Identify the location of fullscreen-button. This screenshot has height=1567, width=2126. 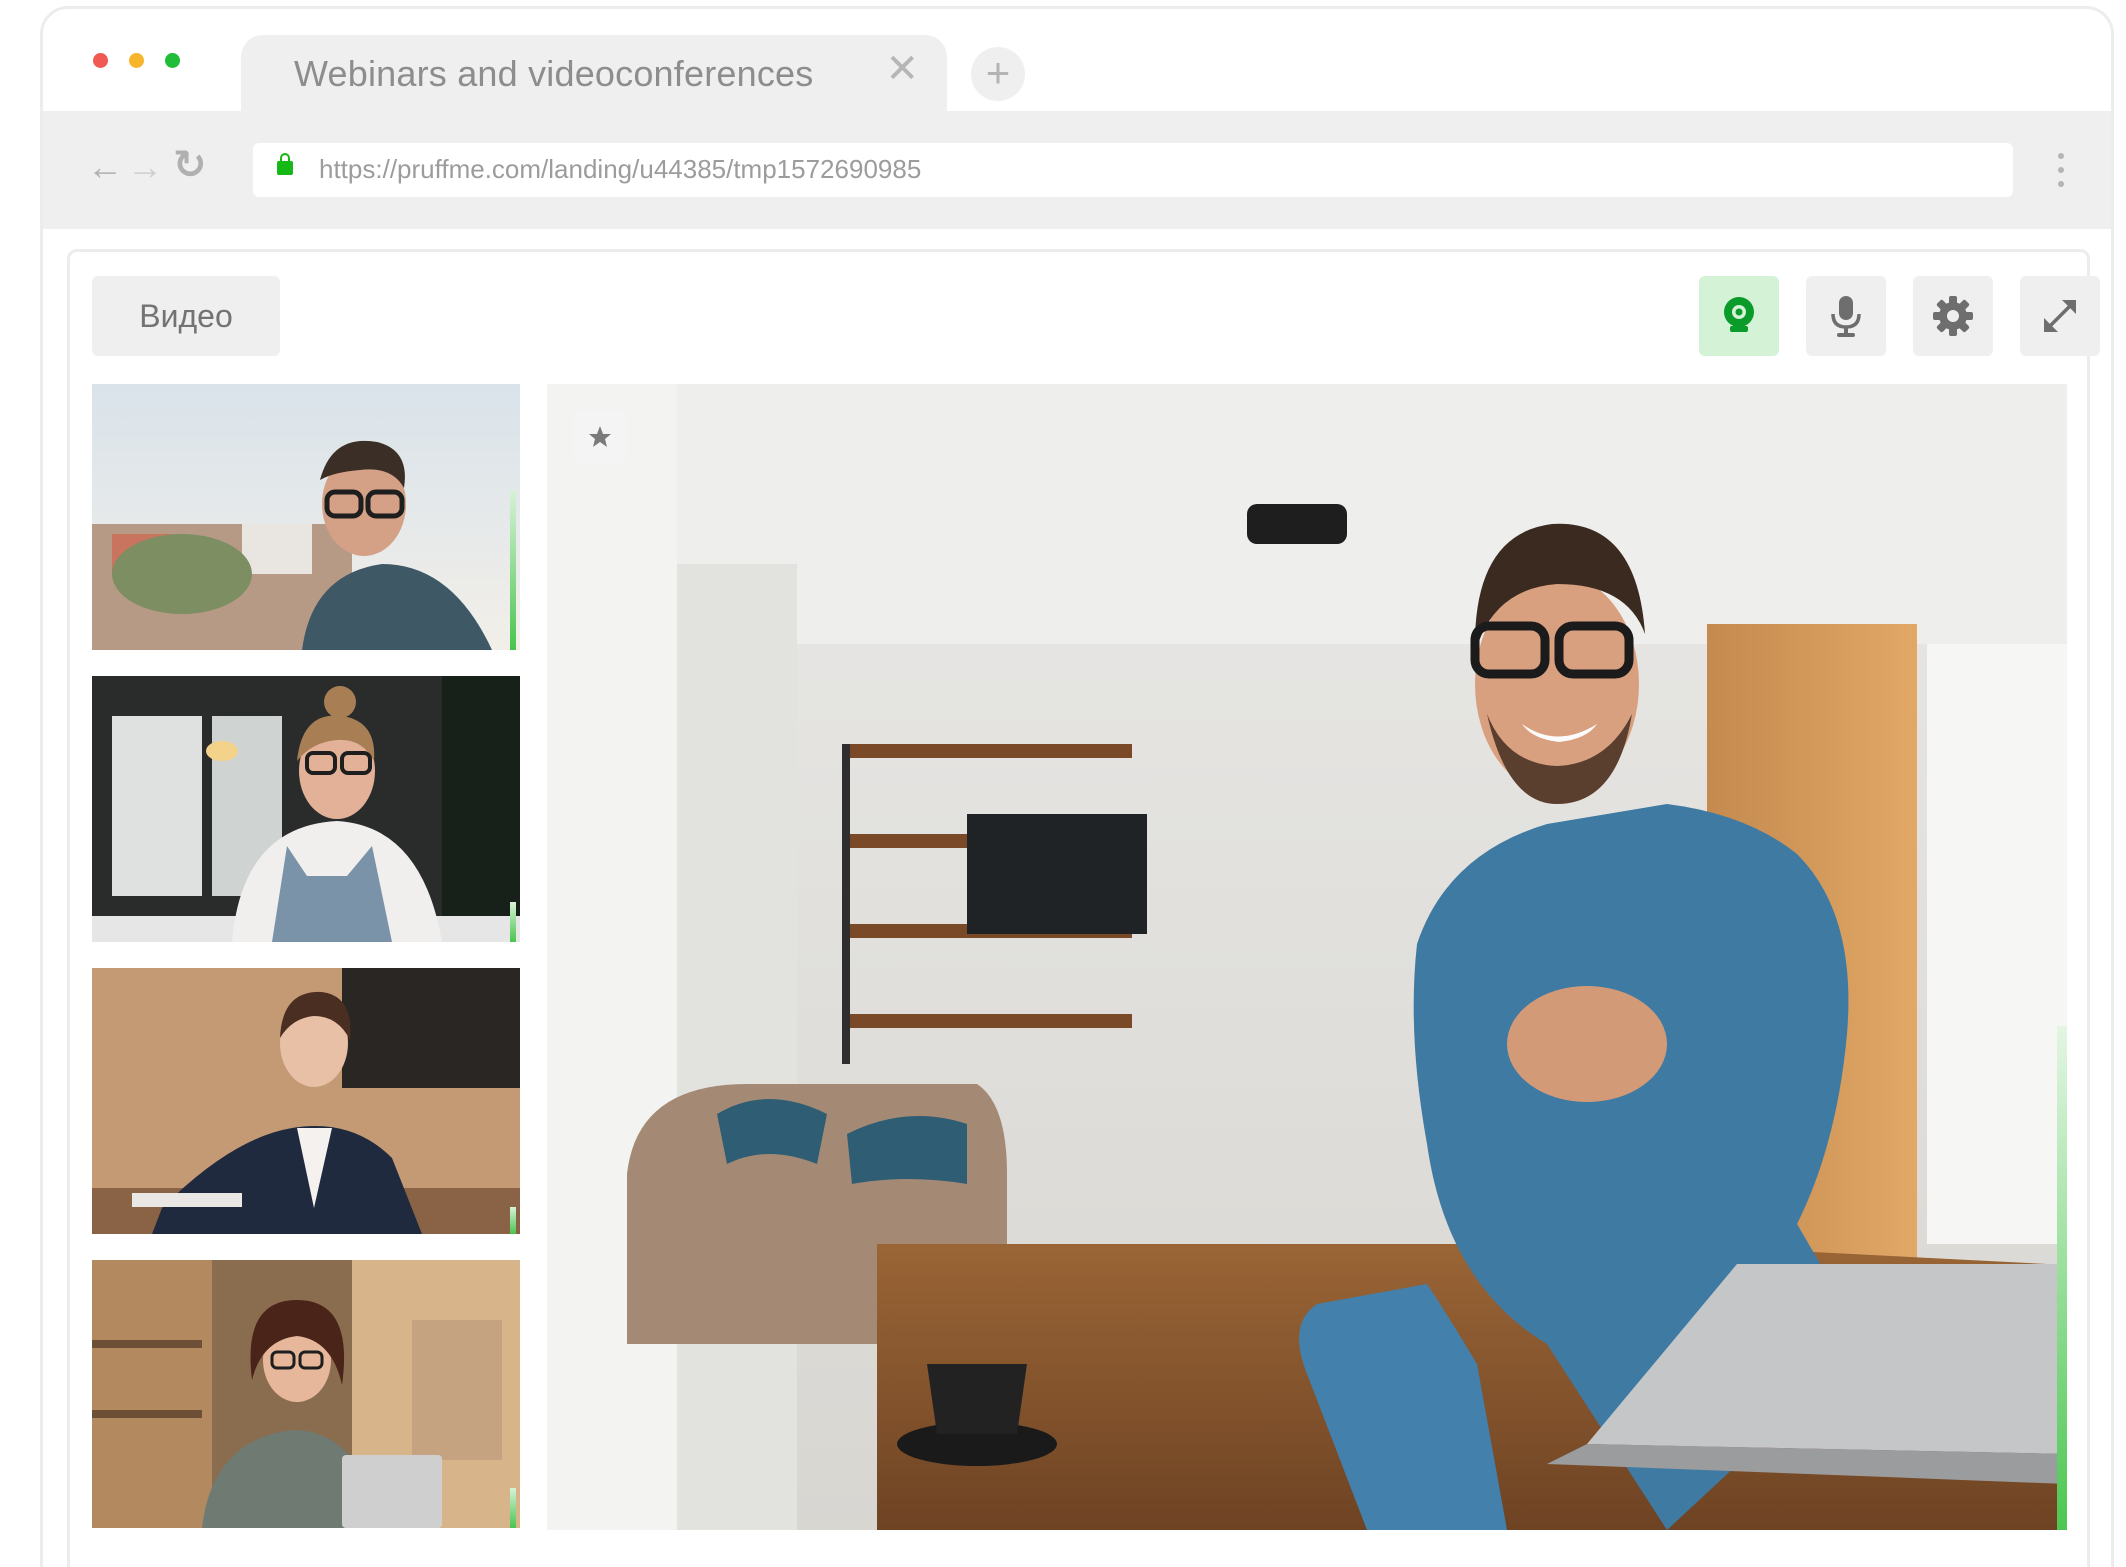
(2060, 316).